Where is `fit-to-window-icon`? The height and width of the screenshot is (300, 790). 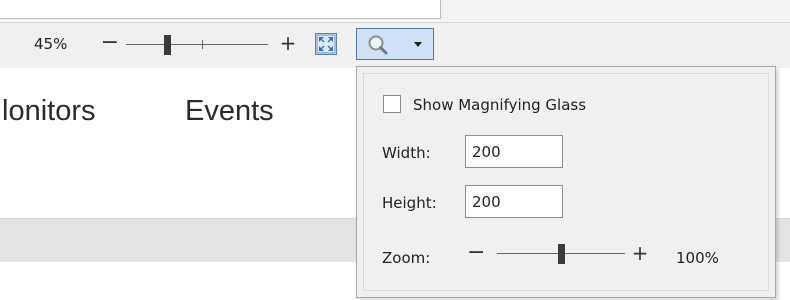 fit-to-window-icon is located at coordinates (326, 44).